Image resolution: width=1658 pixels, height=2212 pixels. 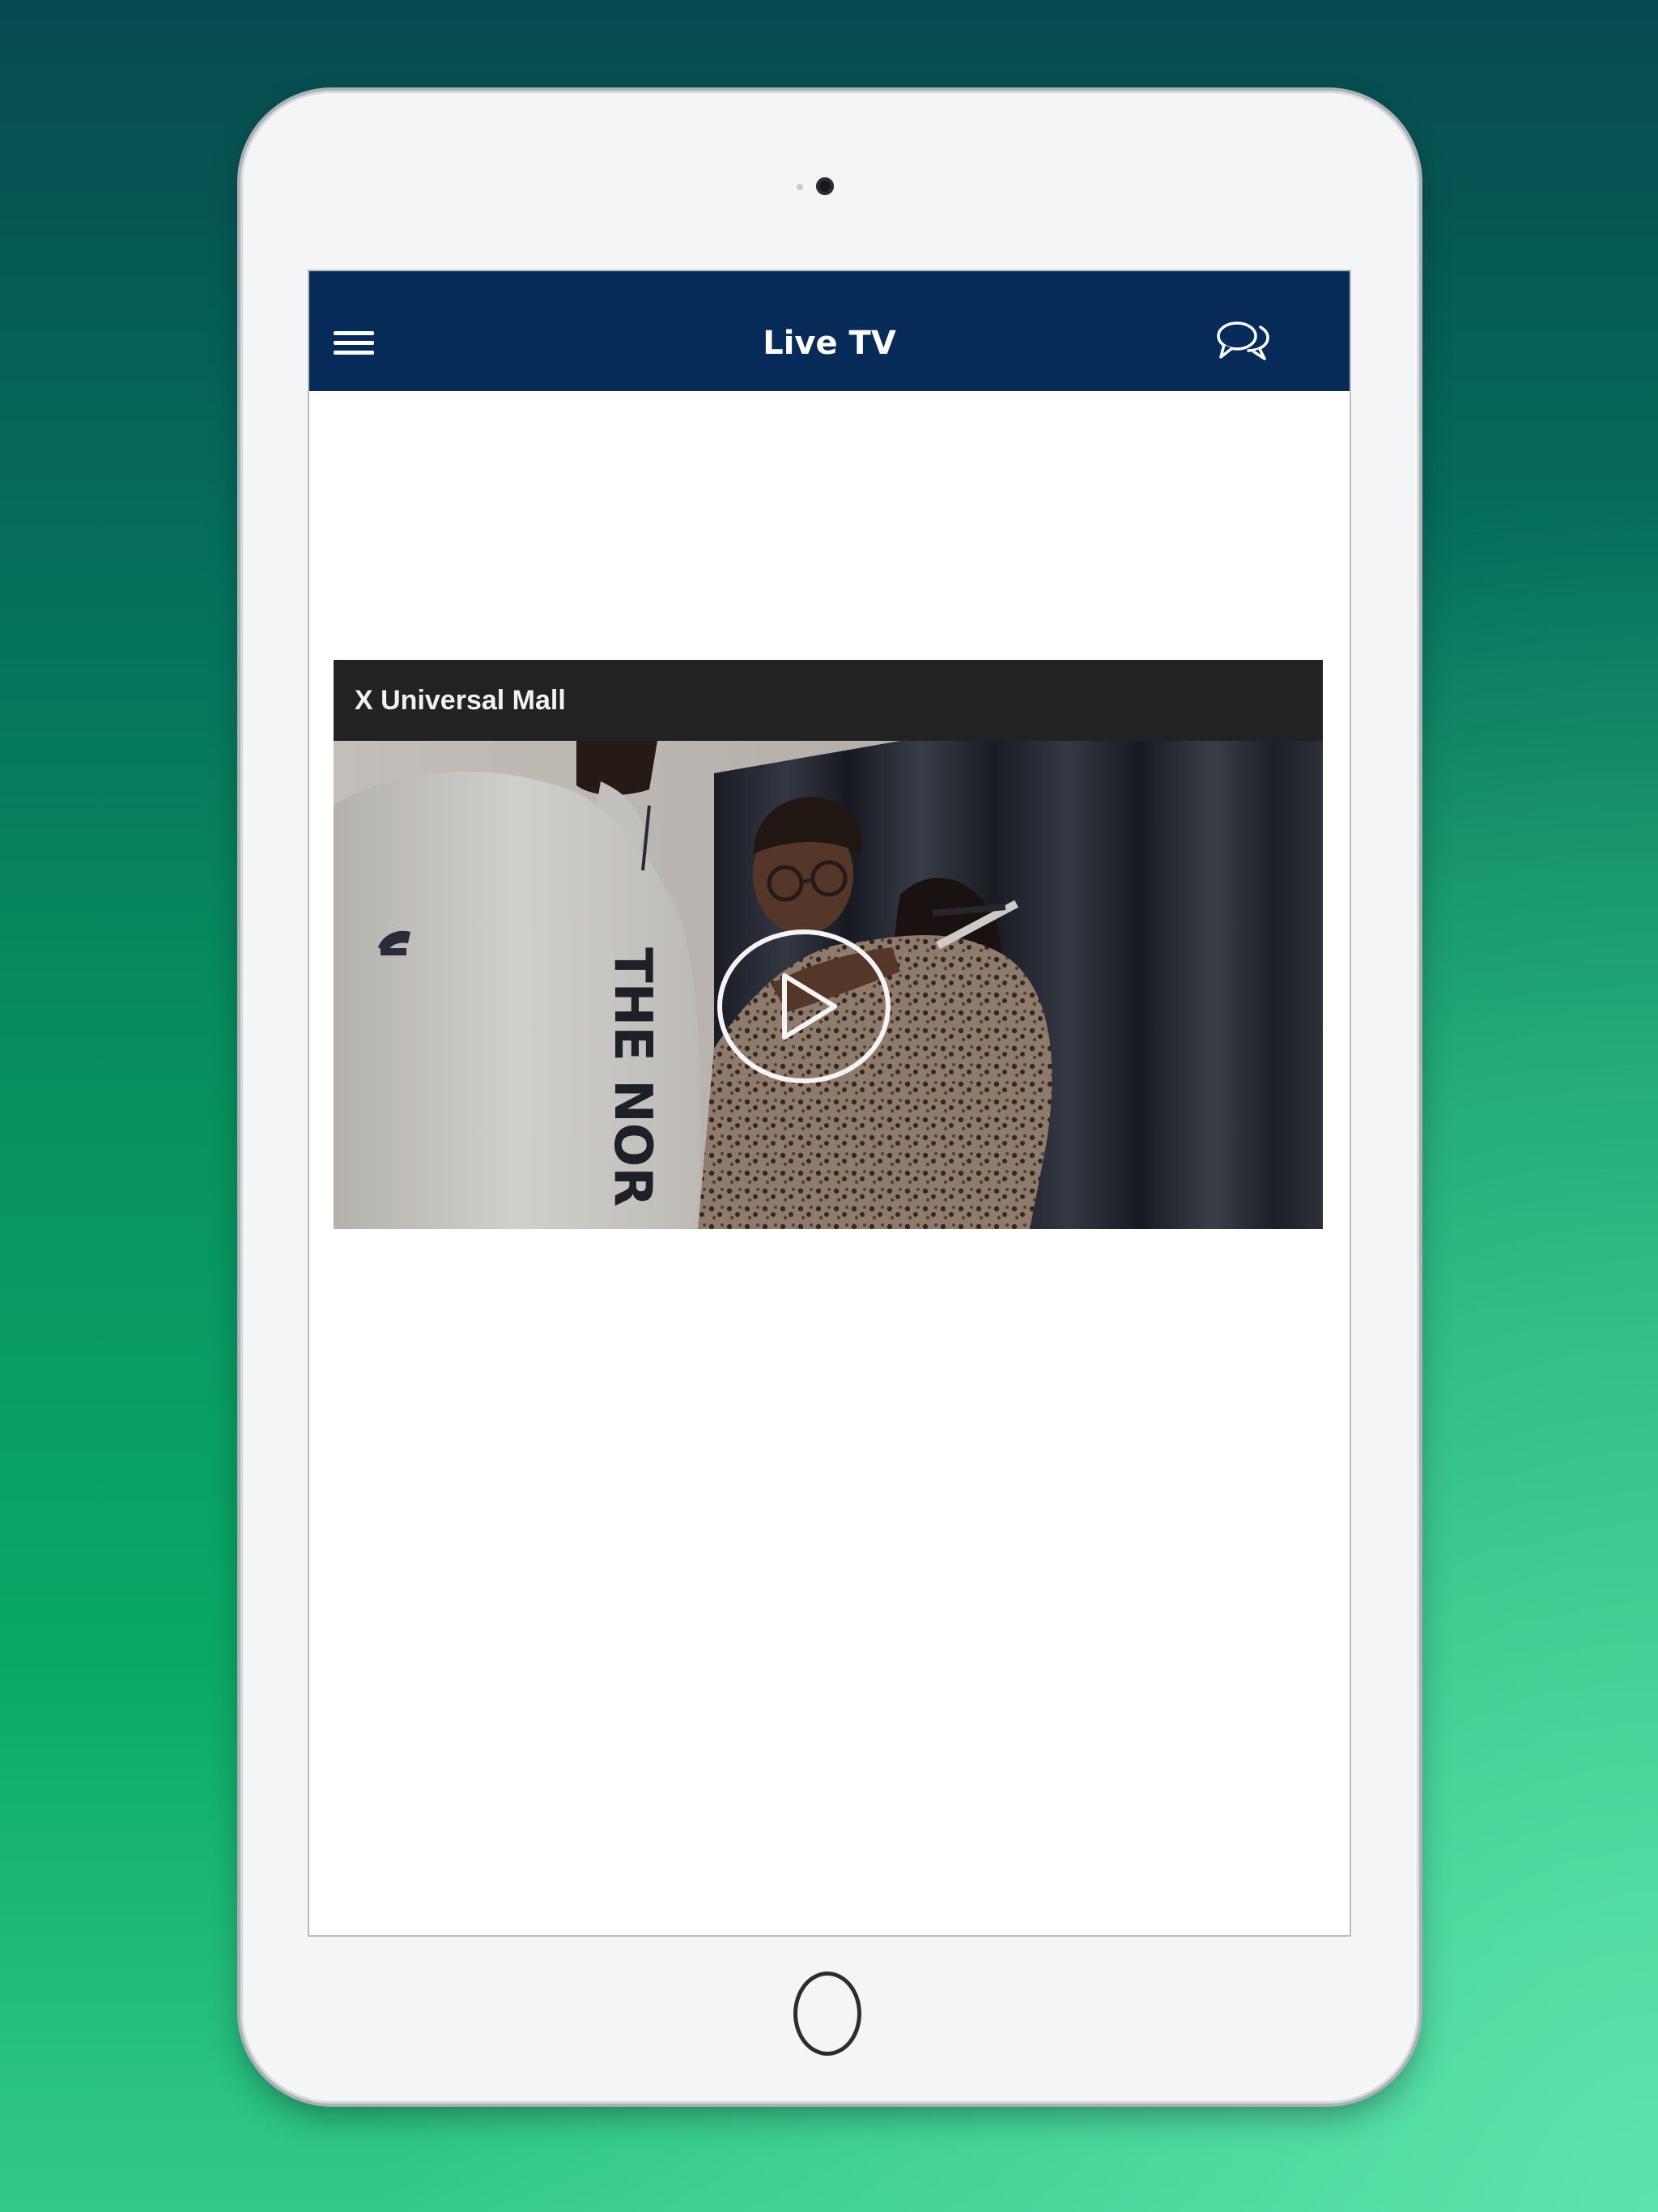 What do you see at coordinates (828, 701) in the screenshot?
I see `video-title-bar: X Universal Mall` at bounding box center [828, 701].